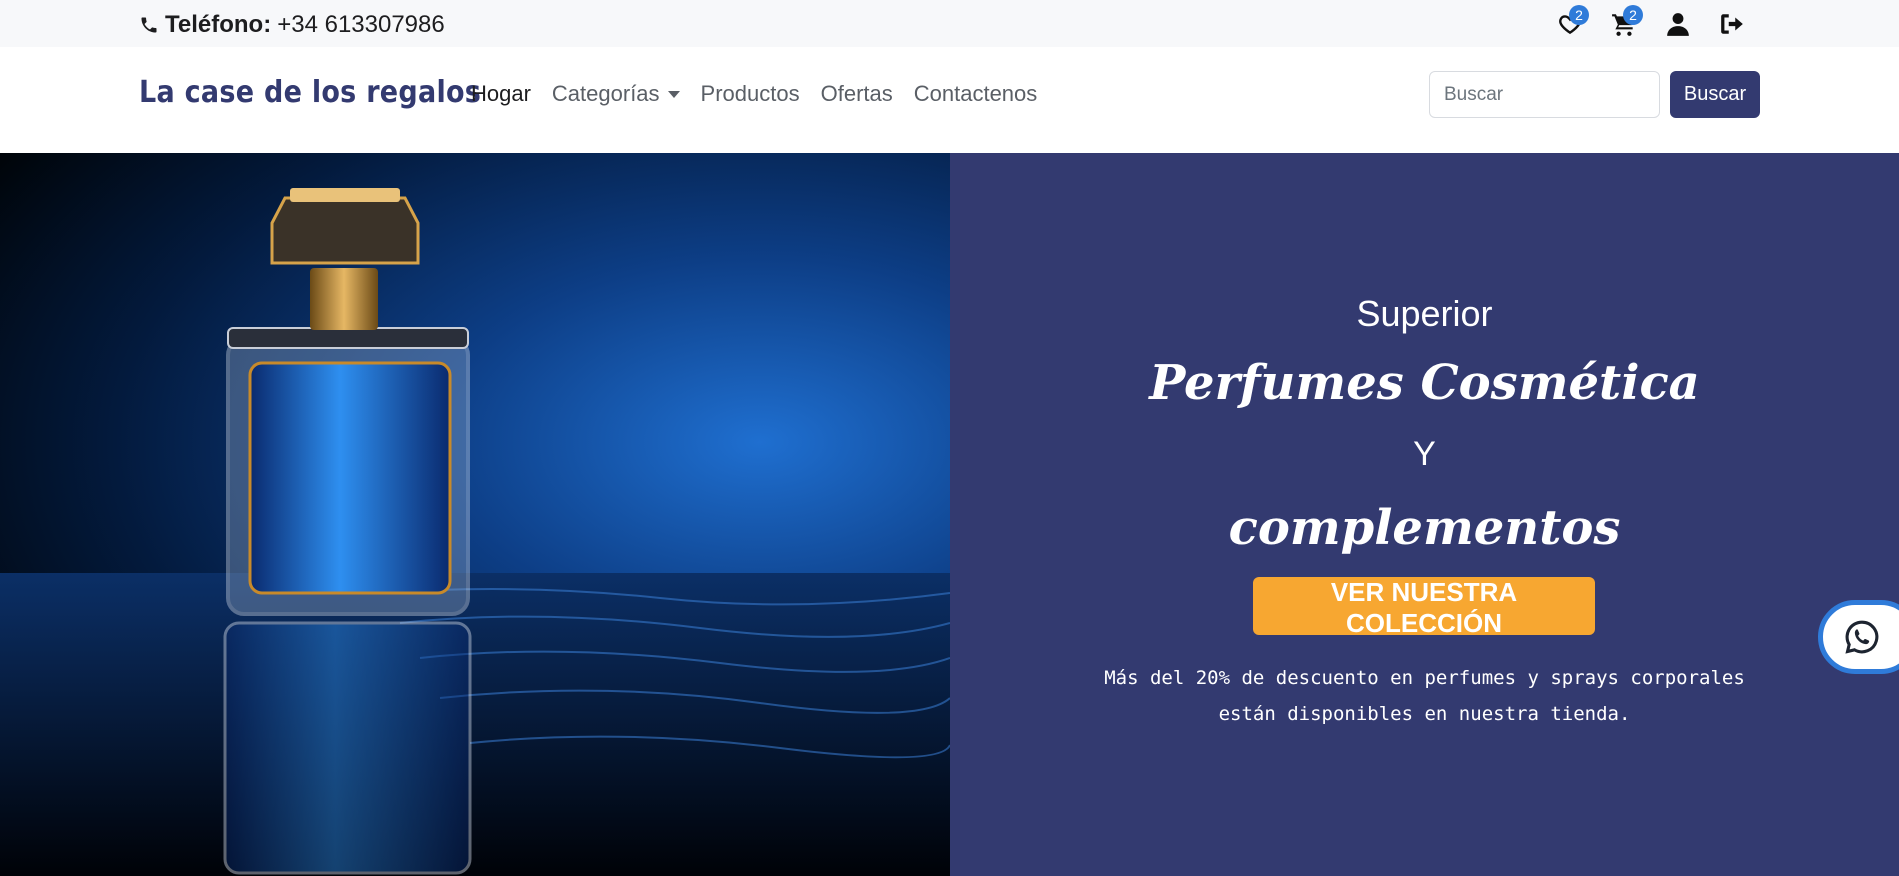 The width and height of the screenshot is (1899, 876). I want to click on whatsapp-button, so click(1858, 637).